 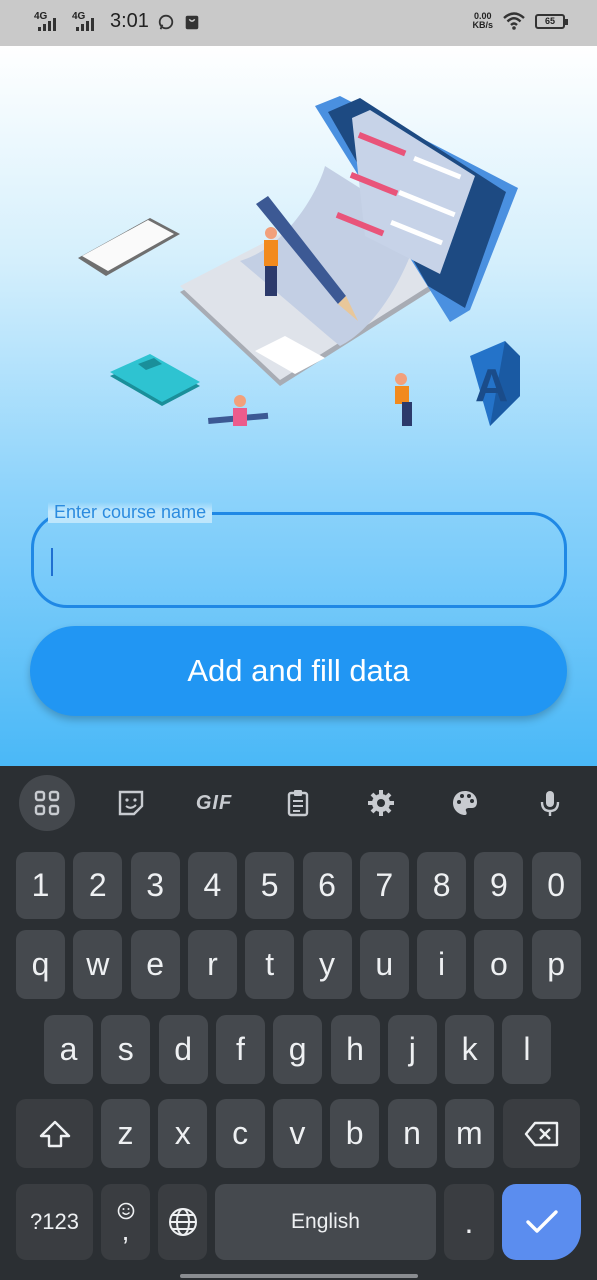 What do you see at coordinates (166, 22) in the screenshot?
I see `whatsapp-icon` at bounding box center [166, 22].